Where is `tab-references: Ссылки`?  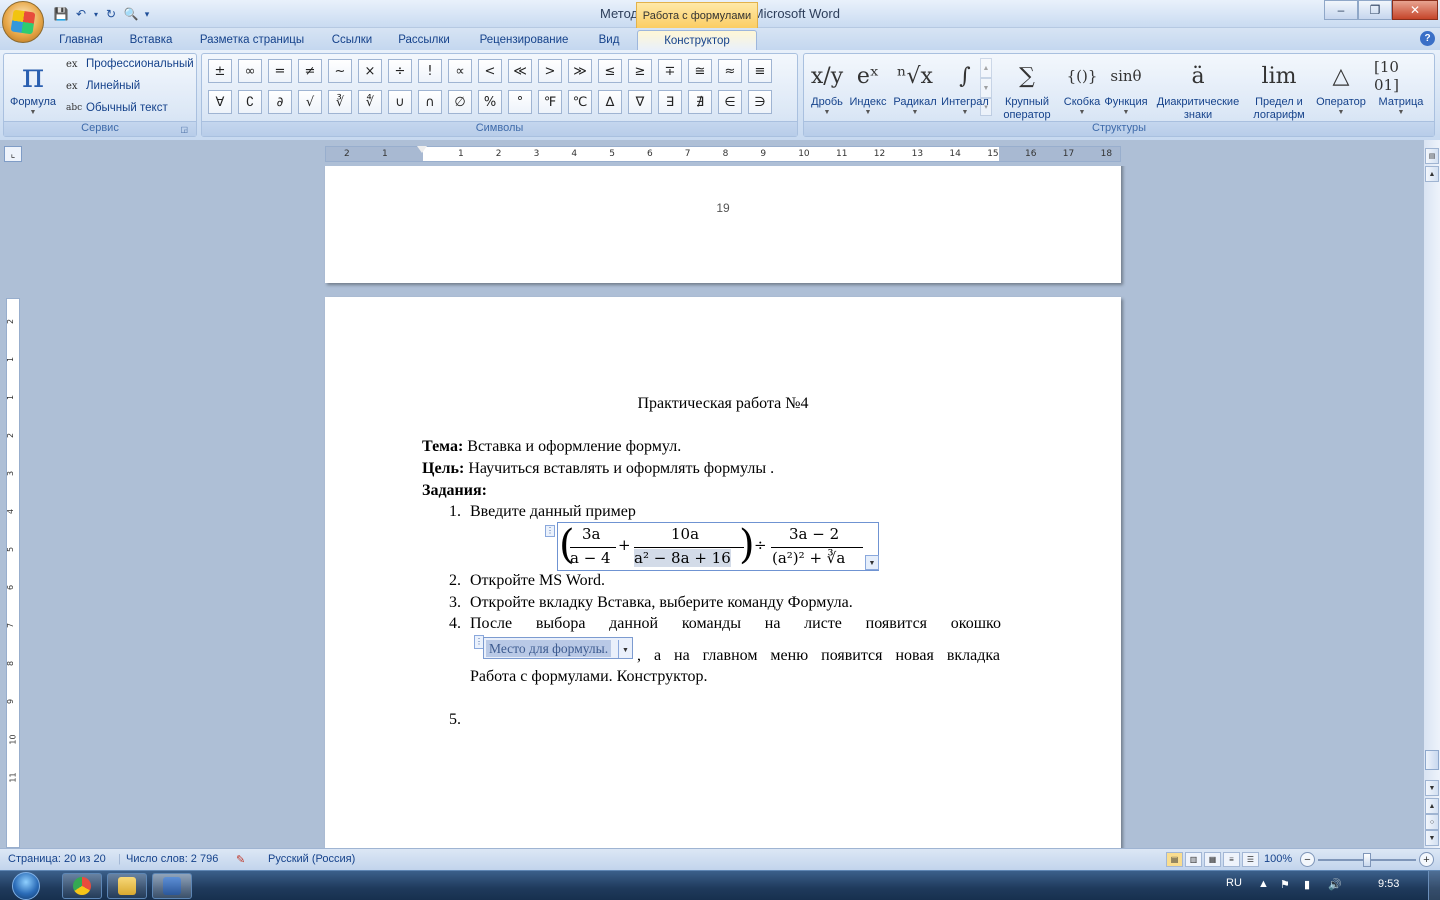
tab-references: Ссылки is located at coordinates (352, 40).